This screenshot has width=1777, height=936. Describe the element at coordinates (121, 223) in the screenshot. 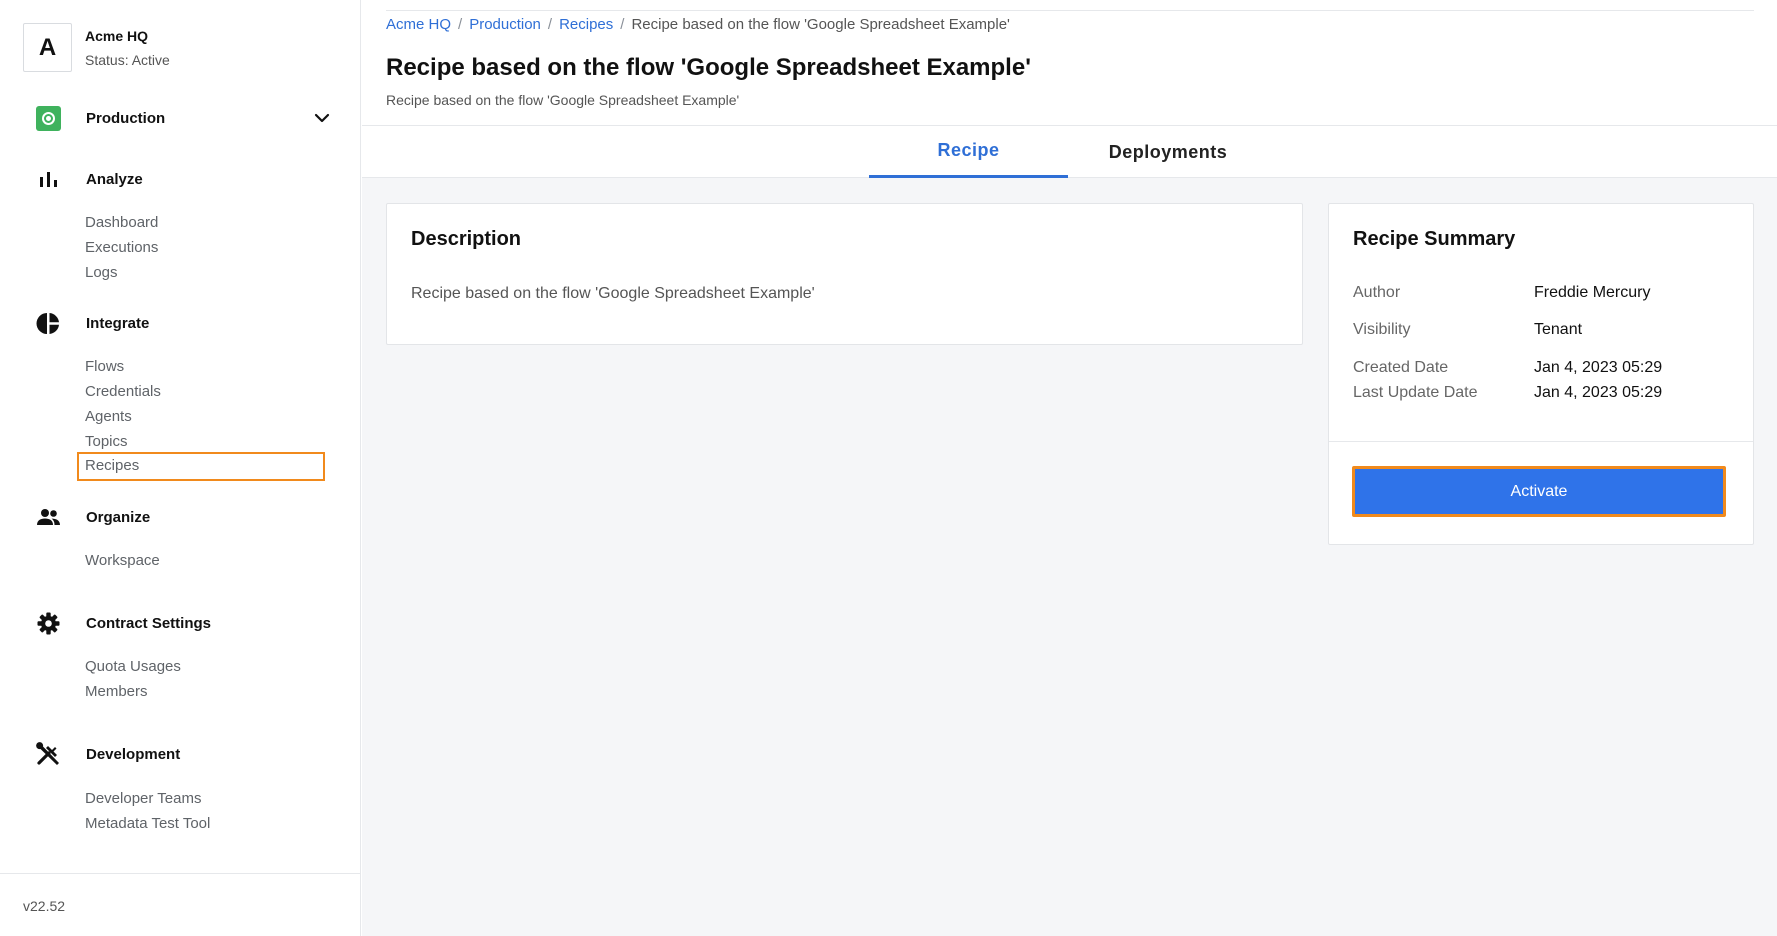

I see `sidebar-item-dashboard: Dashboard` at that location.